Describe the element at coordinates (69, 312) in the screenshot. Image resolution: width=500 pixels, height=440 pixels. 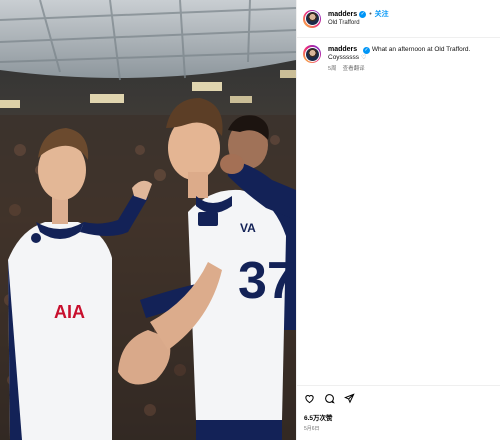
I see `sponsor-text: AIA` at that location.